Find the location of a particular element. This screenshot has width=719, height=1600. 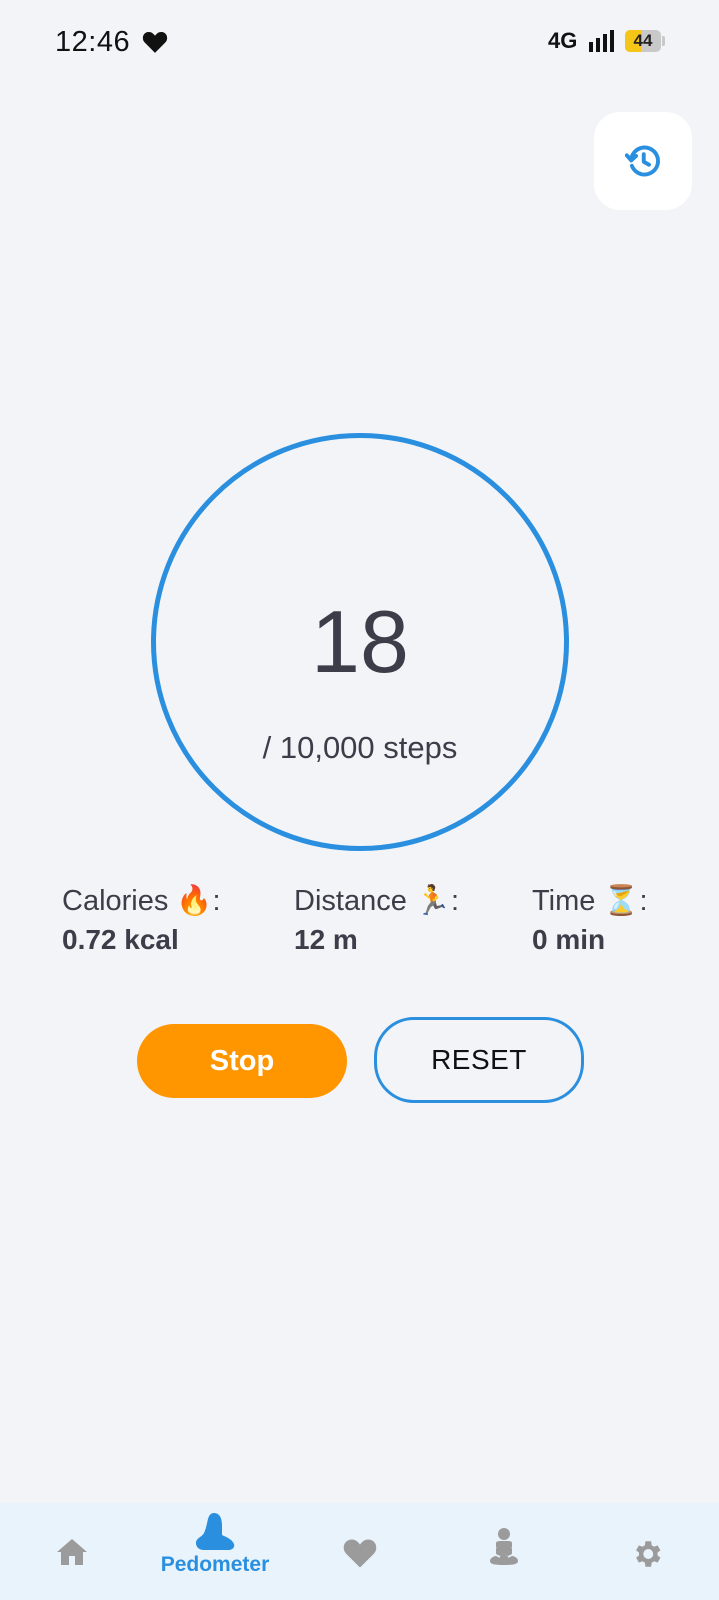

status-time: 12:46 is located at coordinates (93, 42).